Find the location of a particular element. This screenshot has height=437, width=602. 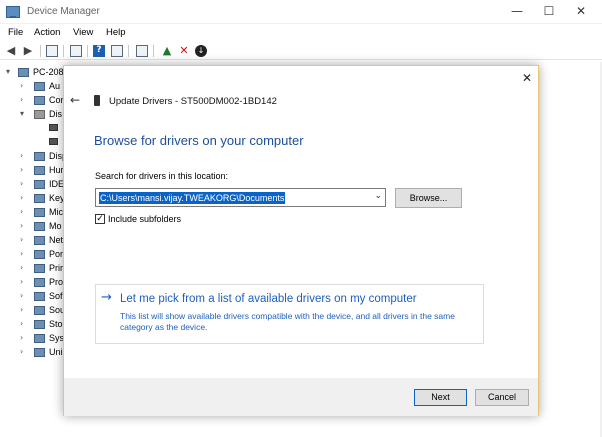

tree-item: › Mo is located at coordinates (32, 227).